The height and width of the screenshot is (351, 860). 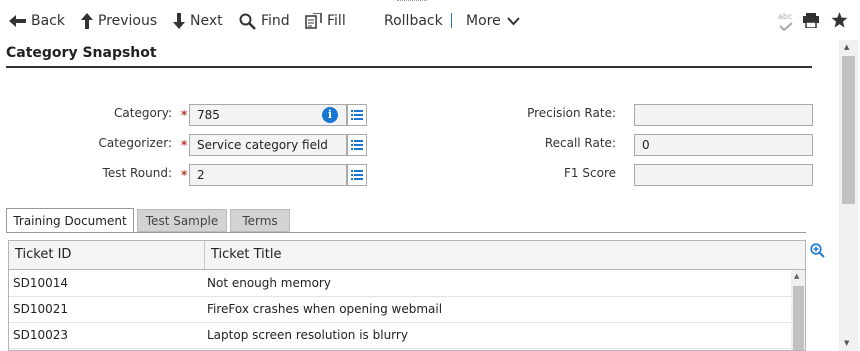 What do you see at coordinates (41, 309) in the screenshot?
I see `ticket-id-cell: SD10021` at bounding box center [41, 309].